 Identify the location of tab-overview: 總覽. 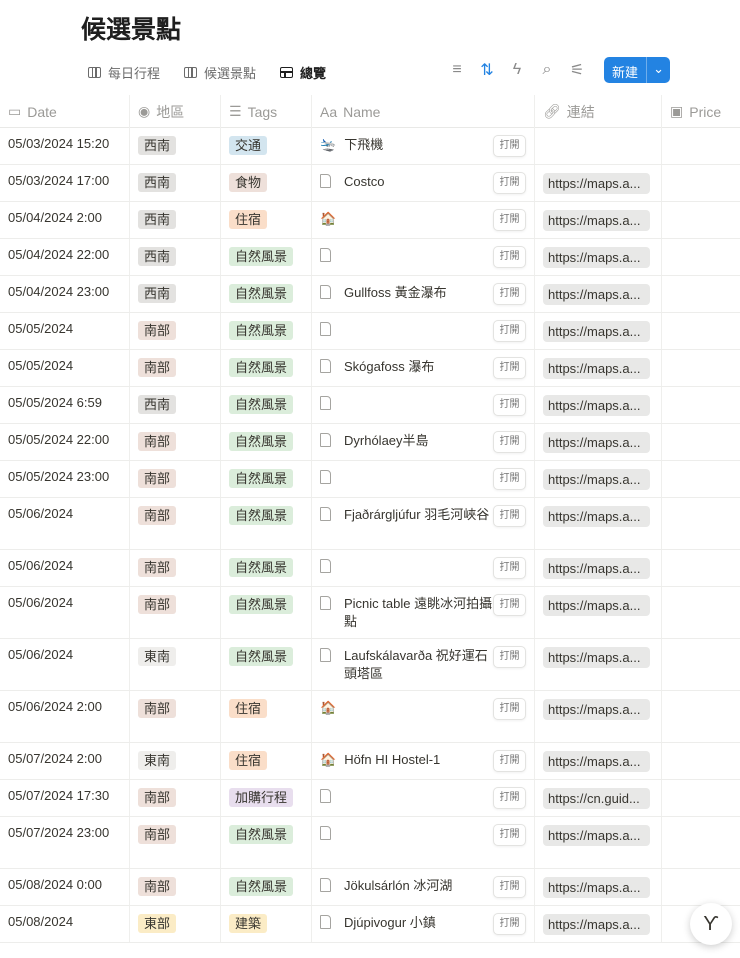
(303, 72).